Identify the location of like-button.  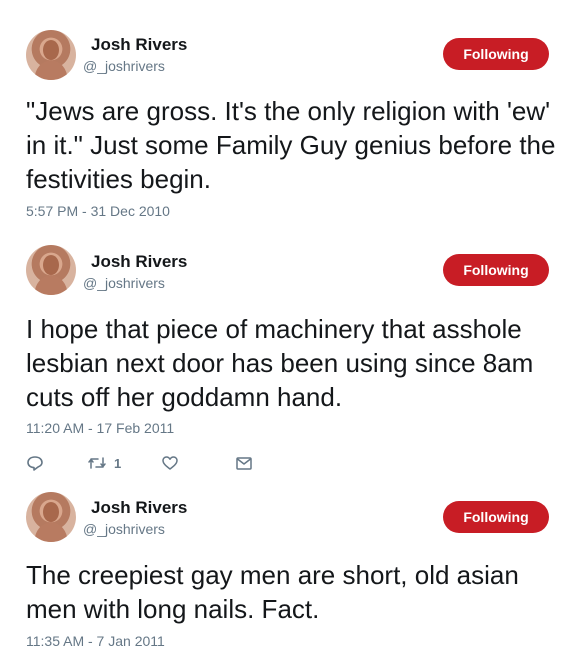
(170, 463).